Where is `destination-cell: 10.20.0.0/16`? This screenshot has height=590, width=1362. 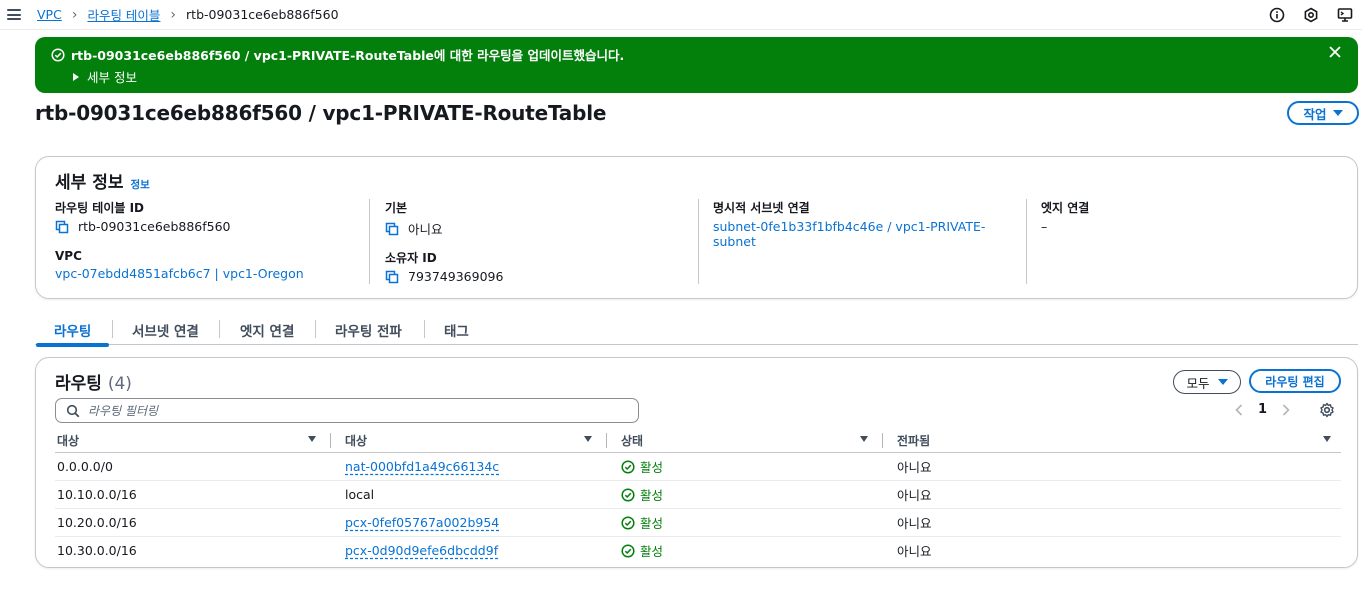 destination-cell: 10.20.0.0/16 is located at coordinates (97, 522).